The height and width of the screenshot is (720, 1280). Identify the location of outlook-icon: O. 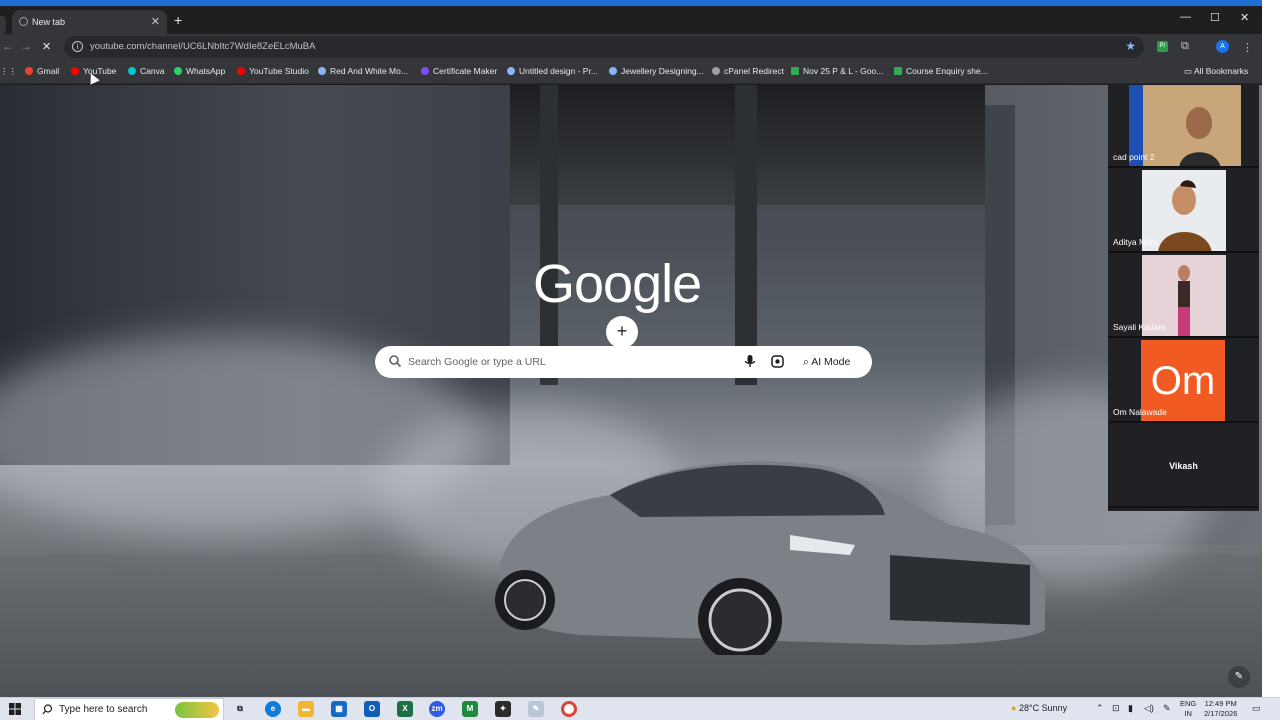
(372, 709).